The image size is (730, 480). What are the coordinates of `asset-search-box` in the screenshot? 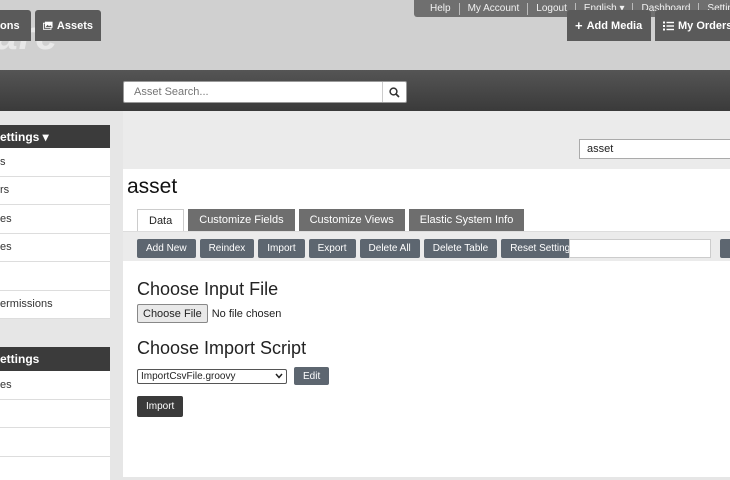 It's located at (265, 92).